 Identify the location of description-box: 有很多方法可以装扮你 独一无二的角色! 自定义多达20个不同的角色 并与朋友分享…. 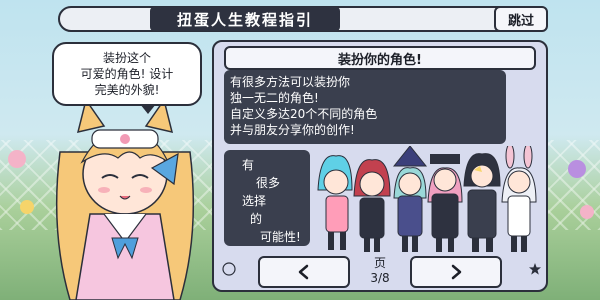
(365, 107).